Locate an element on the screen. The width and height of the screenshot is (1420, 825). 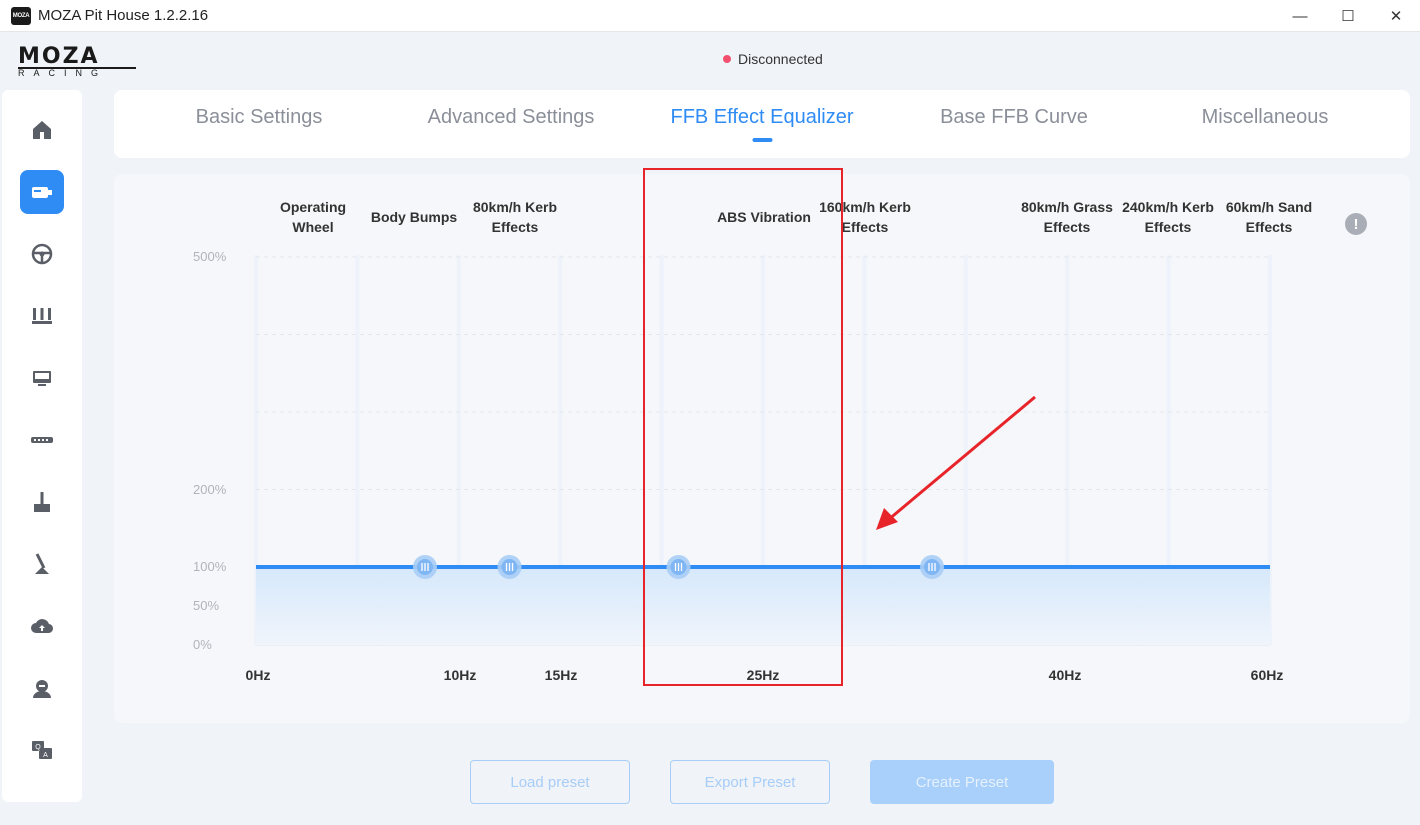
minimize-button: — is located at coordinates (1300, 16).